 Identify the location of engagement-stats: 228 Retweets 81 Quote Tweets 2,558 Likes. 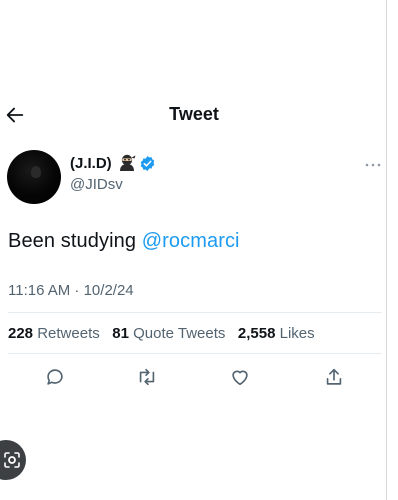
(161, 333).